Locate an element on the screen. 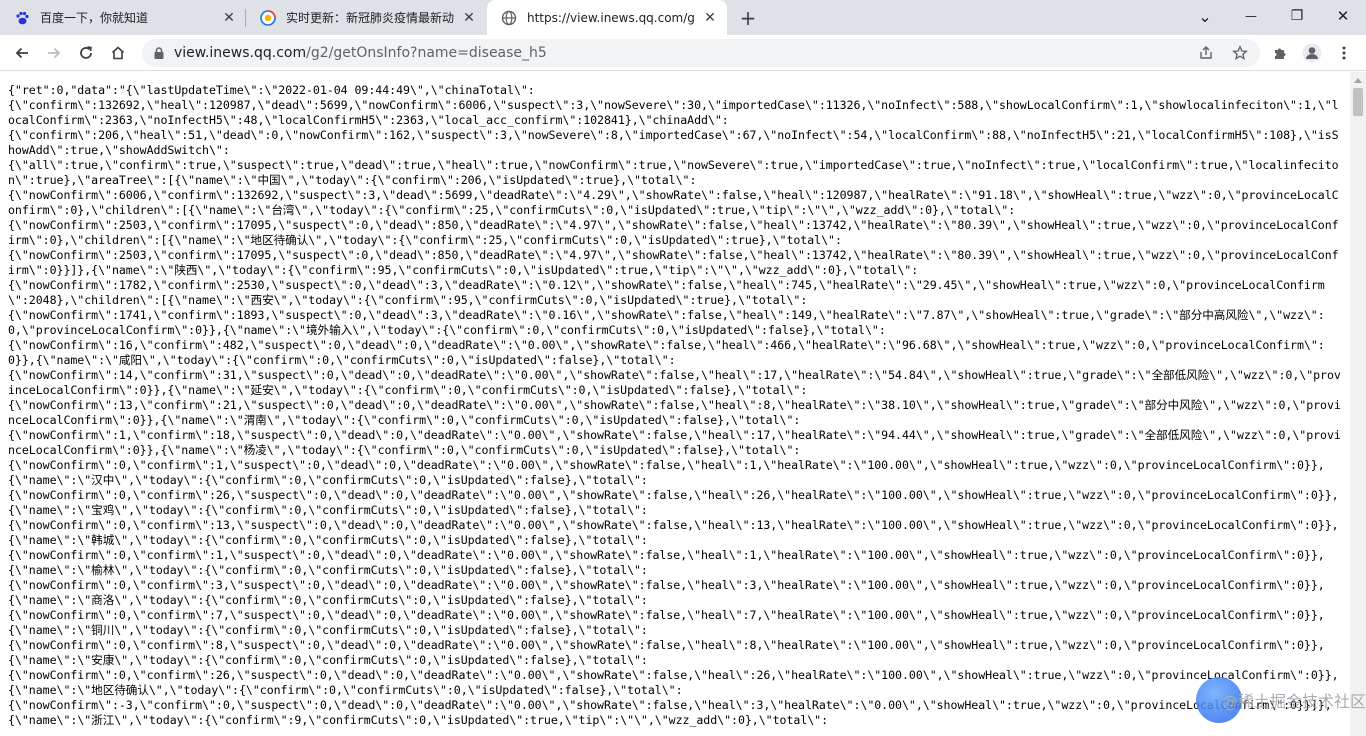 This screenshot has width=1366, height=736. tab-title: 实时更新：新冠肺炎疫情最新动态 is located at coordinates (370, 18).